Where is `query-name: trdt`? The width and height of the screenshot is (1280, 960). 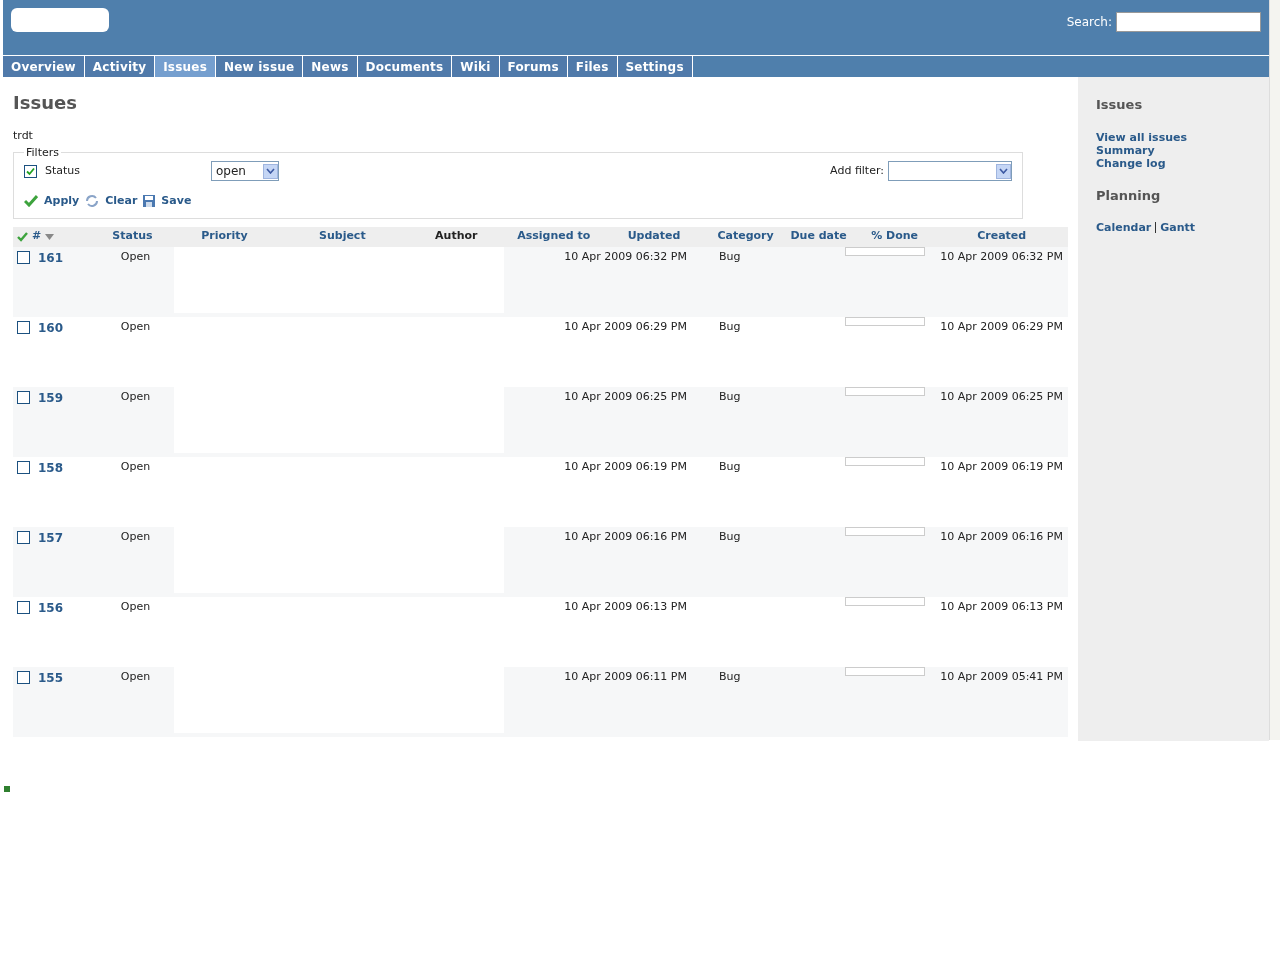 query-name: trdt is located at coordinates (23, 136).